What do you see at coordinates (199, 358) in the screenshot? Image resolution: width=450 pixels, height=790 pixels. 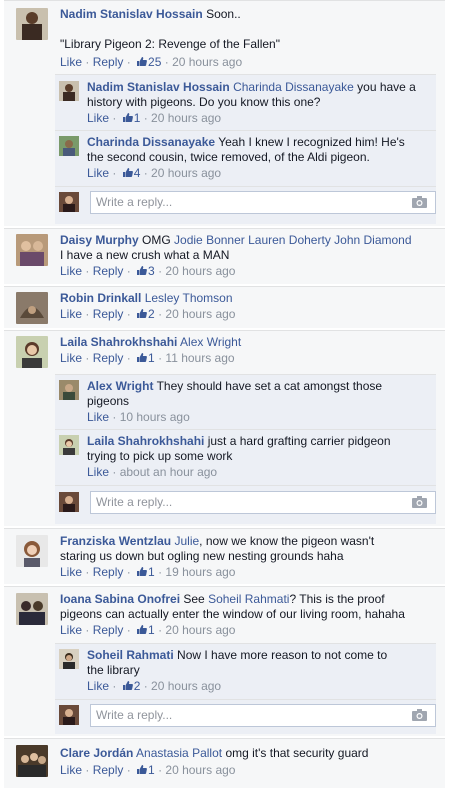 I see `timestamp: 11 hours ago` at bounding box center [199, 358].